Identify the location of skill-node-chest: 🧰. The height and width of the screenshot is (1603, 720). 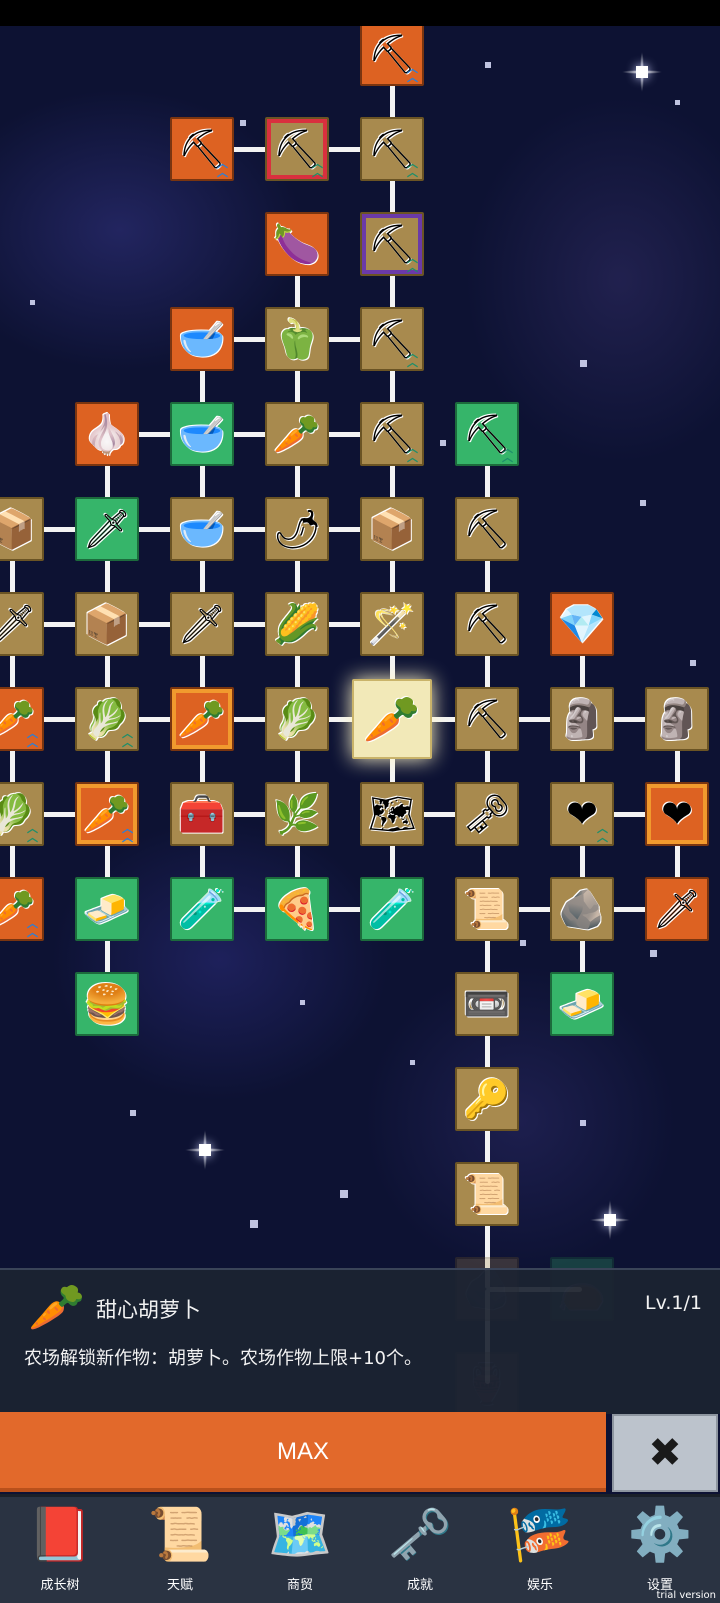
(202, 814).